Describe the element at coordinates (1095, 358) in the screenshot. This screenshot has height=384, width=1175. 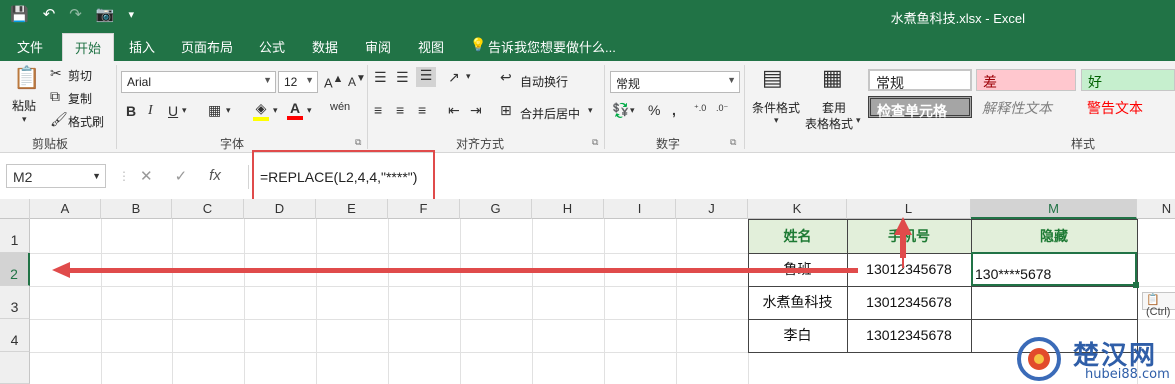
I see `watermark: 楚汉网 hubei88.com` at that location.